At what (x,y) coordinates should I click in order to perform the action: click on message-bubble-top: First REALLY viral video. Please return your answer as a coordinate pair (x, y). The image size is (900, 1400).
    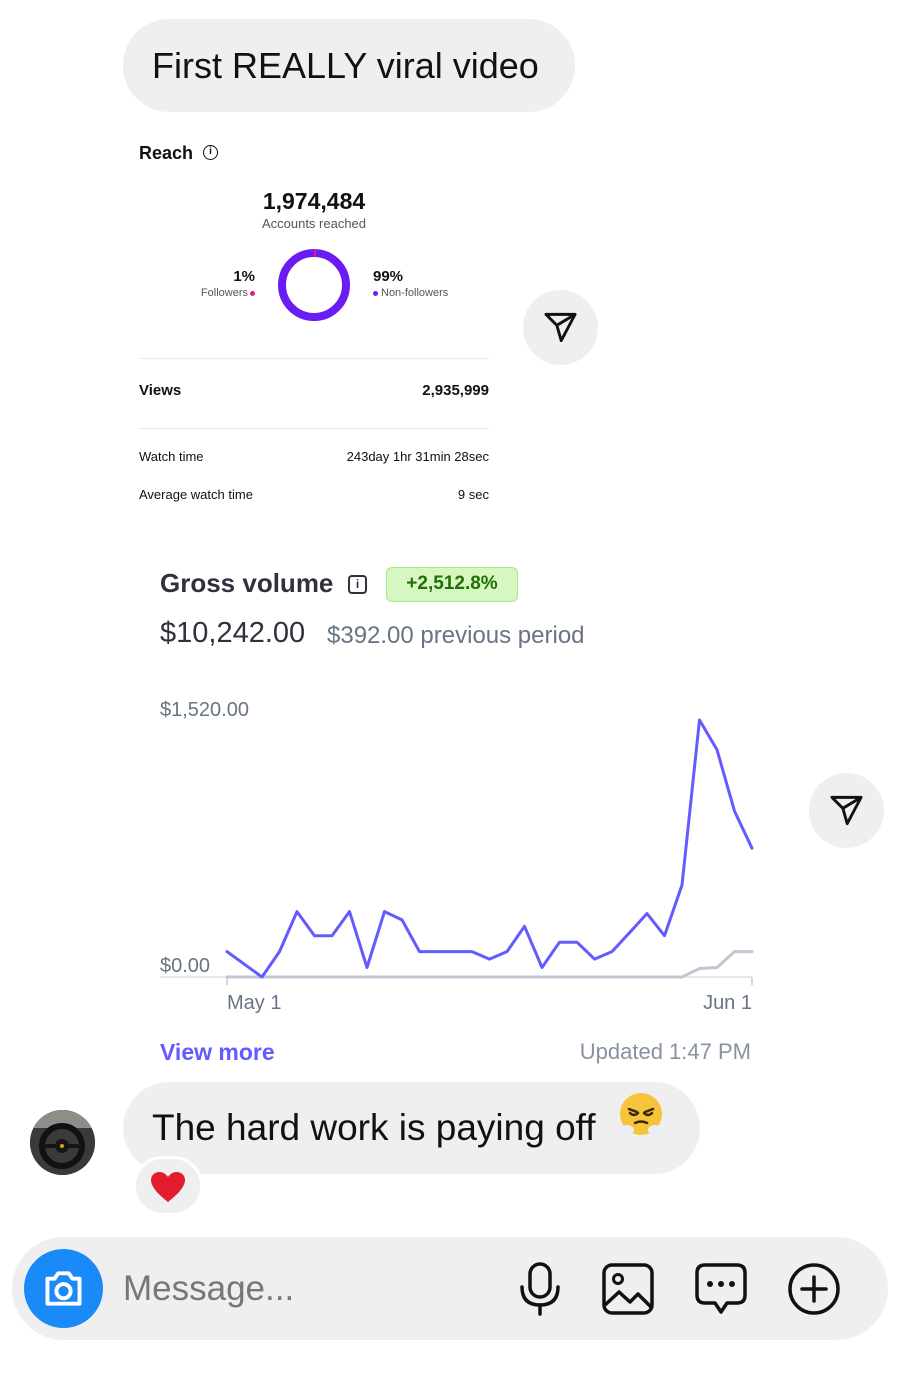
    Looking at the image, I should click on (349, 65).